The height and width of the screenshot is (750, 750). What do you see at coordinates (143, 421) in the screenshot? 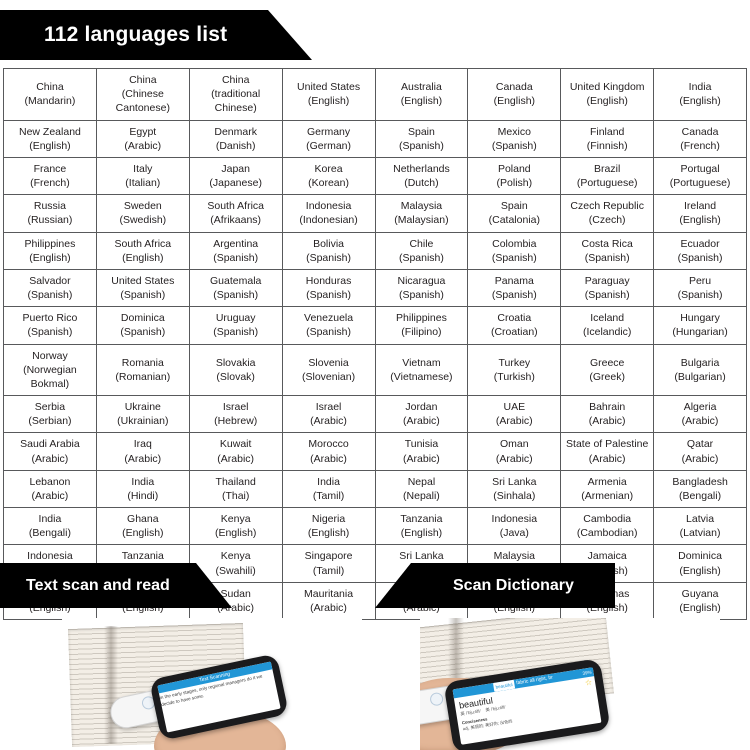
I see `language-cell-language: (Ukrainian)` at bounding box center [143, 421].